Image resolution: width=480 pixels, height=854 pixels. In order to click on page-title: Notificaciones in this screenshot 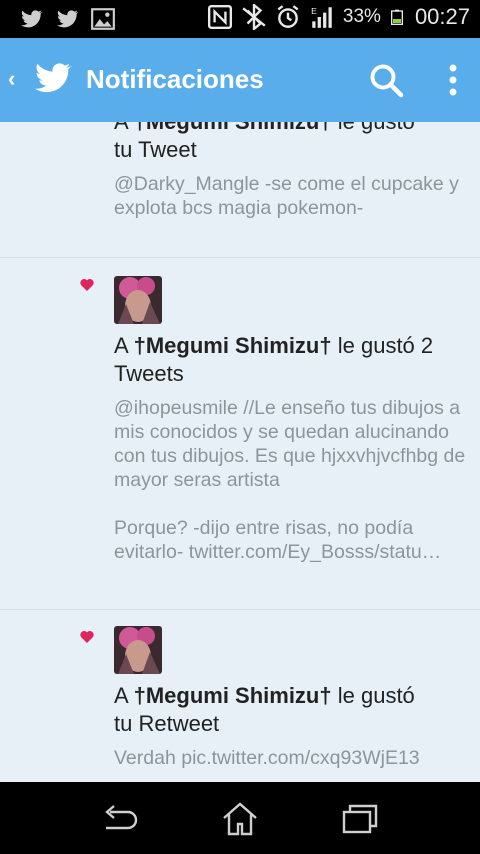, I will do `click(175, 79)`.